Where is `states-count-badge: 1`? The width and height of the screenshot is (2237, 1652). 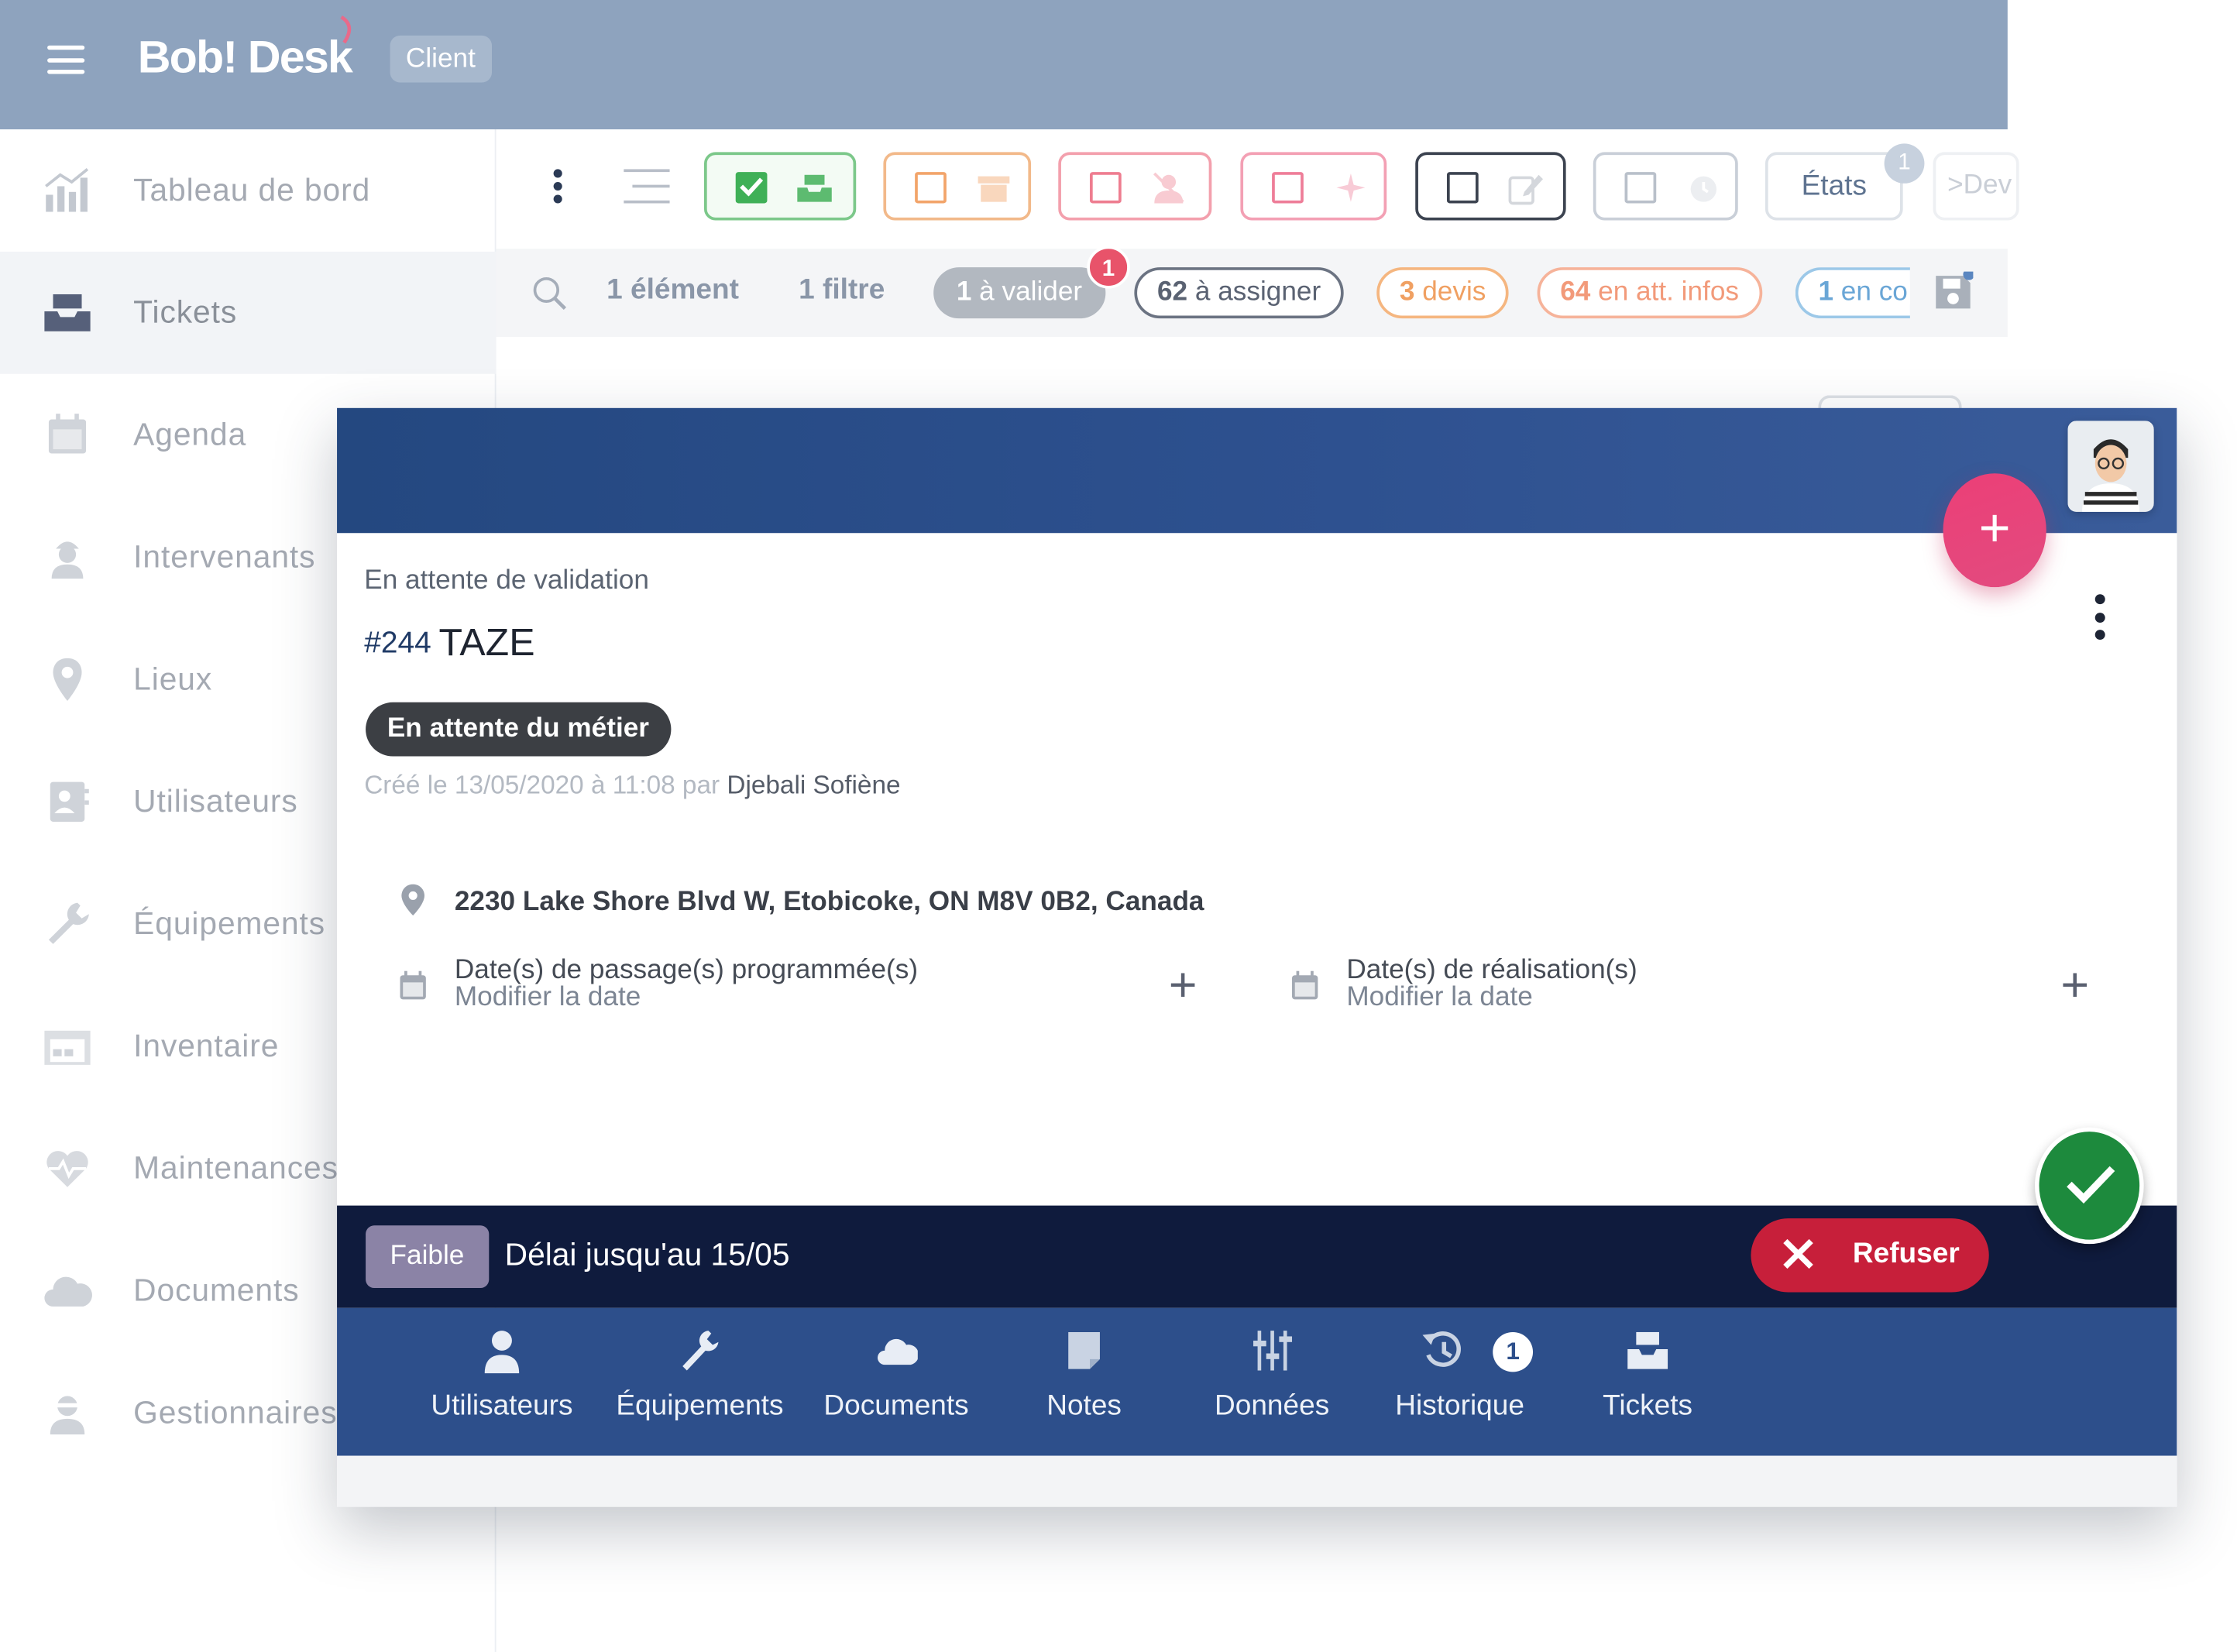
states-count-badge: 1 is located at coordinates (1904, 163).